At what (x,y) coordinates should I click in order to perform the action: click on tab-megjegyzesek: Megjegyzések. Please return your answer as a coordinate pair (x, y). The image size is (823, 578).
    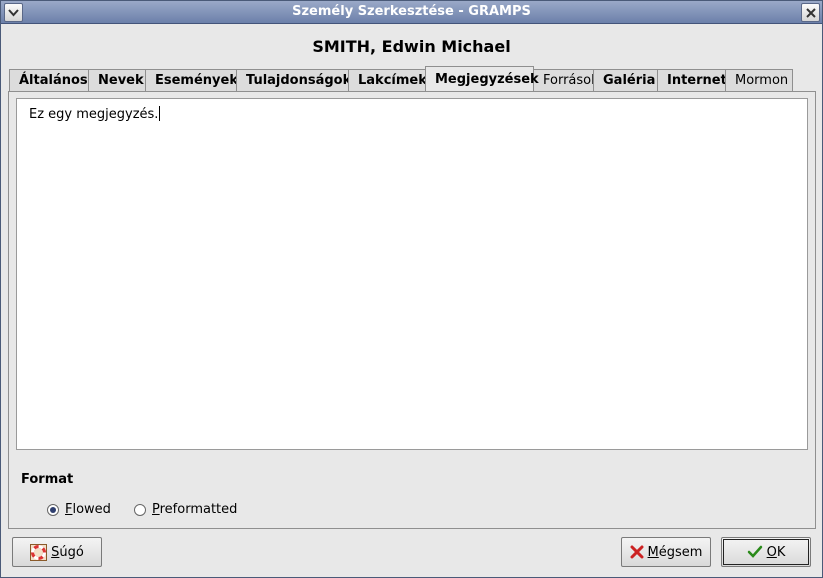
    Looking at the image, I should click on (482, 79).